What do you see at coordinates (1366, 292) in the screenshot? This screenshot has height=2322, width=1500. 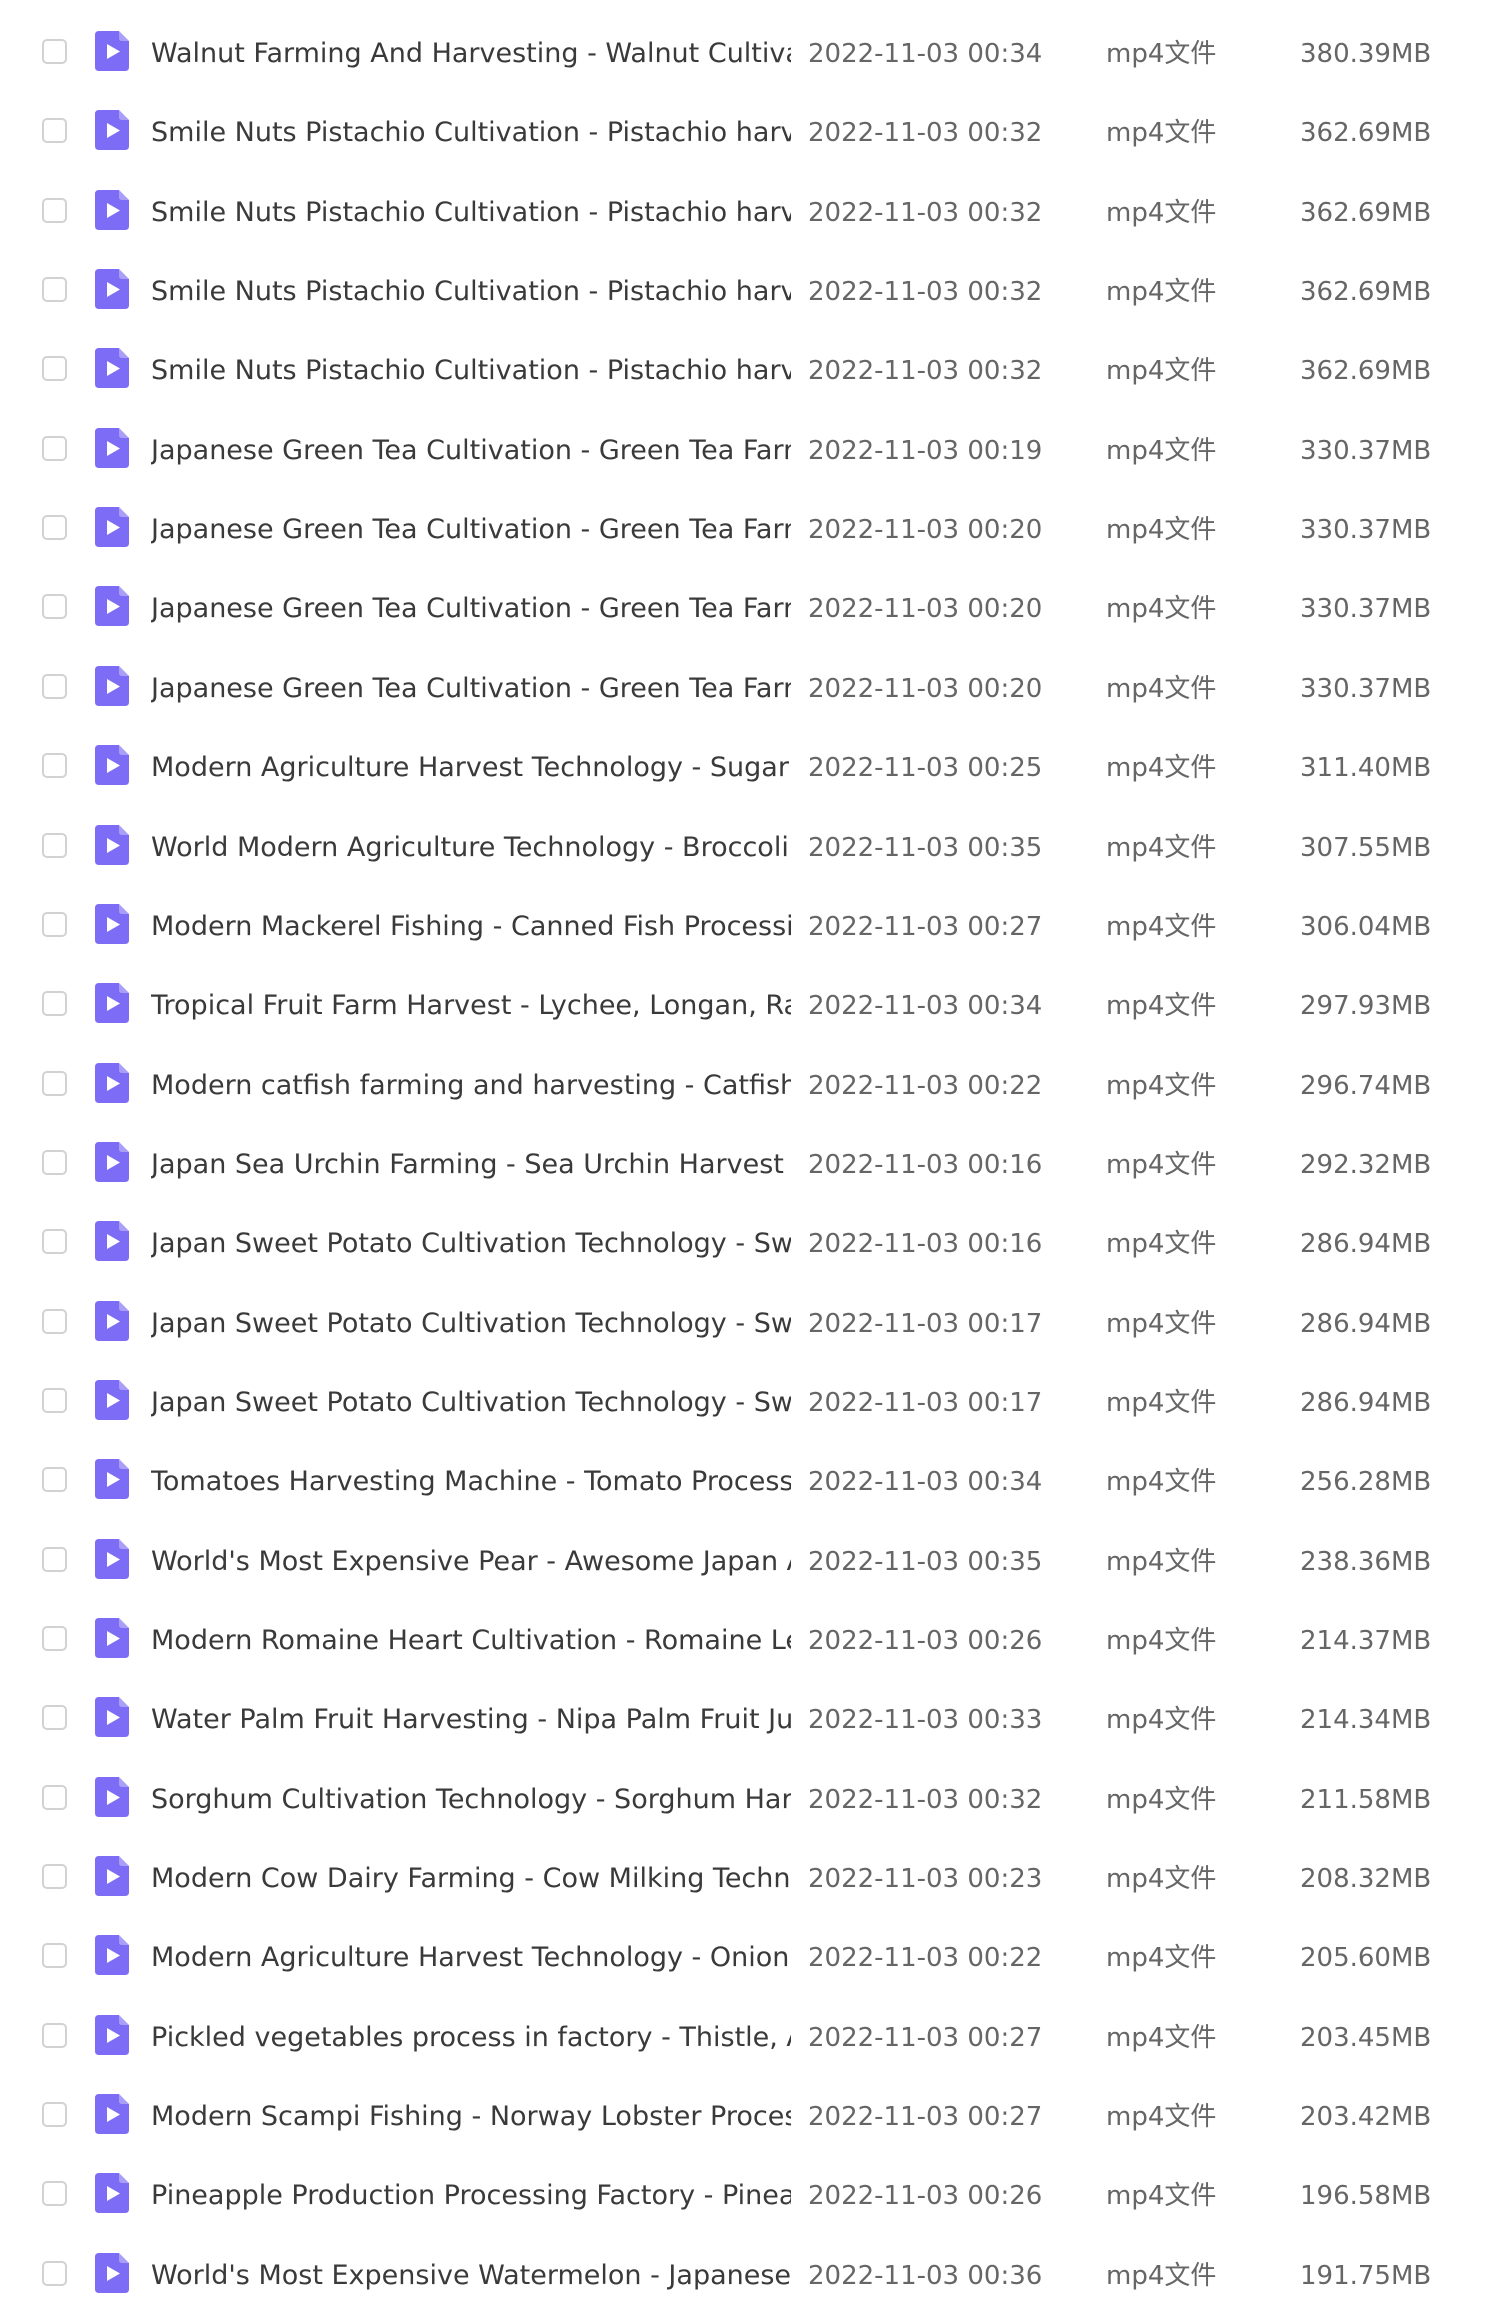 I see `file-size: 362.69MB` at bounding box center [1366, 292].